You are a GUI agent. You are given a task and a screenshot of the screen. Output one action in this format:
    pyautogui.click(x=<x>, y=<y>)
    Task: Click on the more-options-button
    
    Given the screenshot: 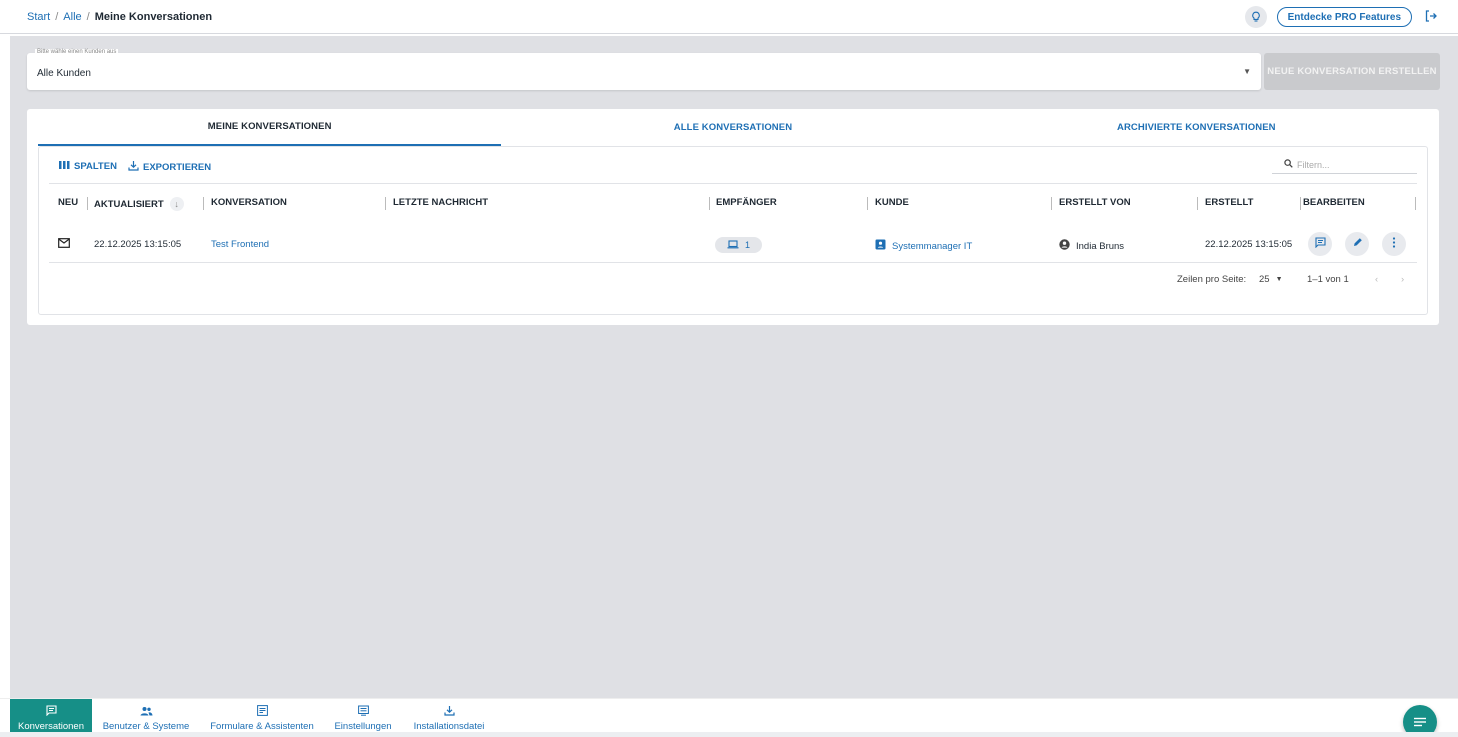 What is the action you would take?
    pyautogui.click(x=1394, y=244)
    